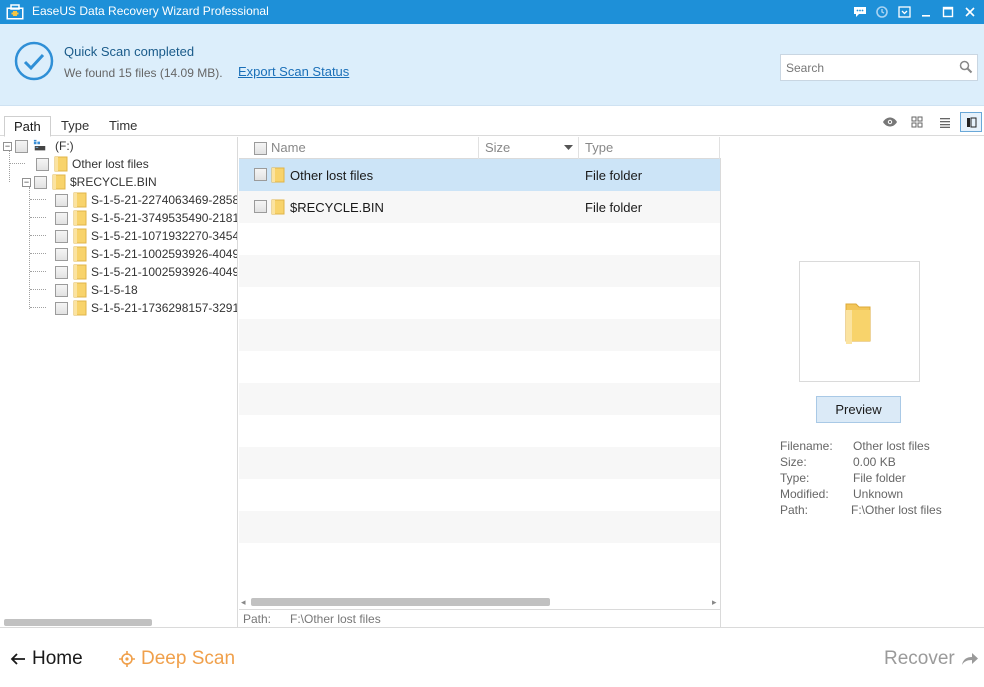 This screenshot has width=984, height=687. I want to click on maximize-icon, so click(948, 12).